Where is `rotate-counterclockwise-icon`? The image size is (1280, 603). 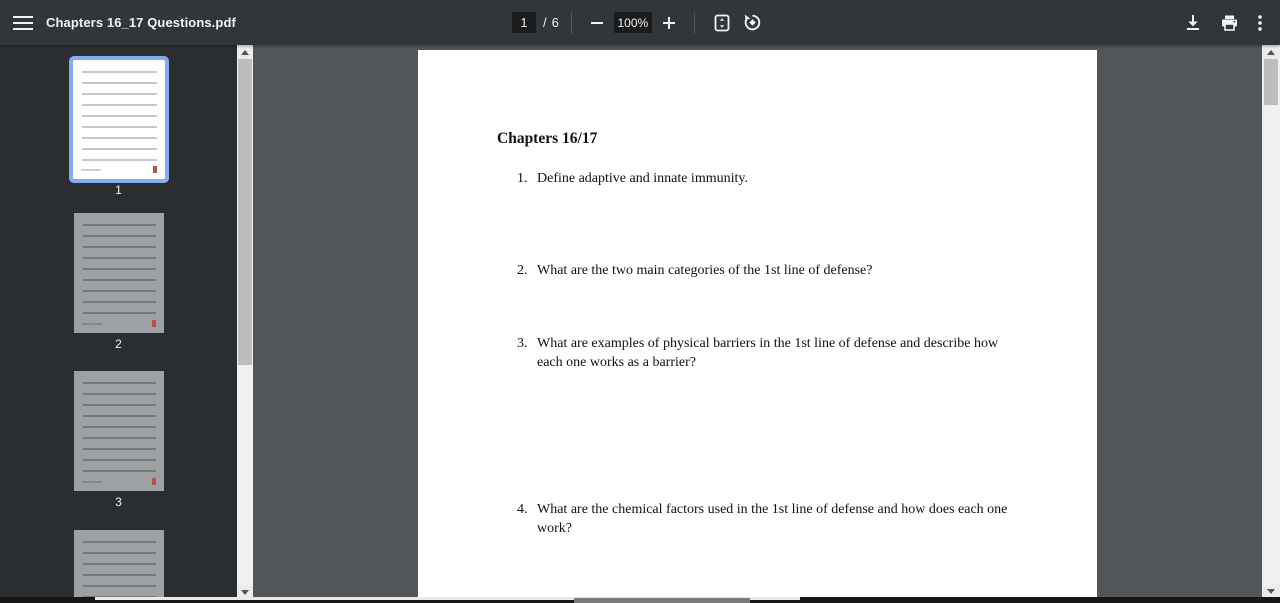
rotate-counterclockwise-icon is located at coordinates (752, 22).